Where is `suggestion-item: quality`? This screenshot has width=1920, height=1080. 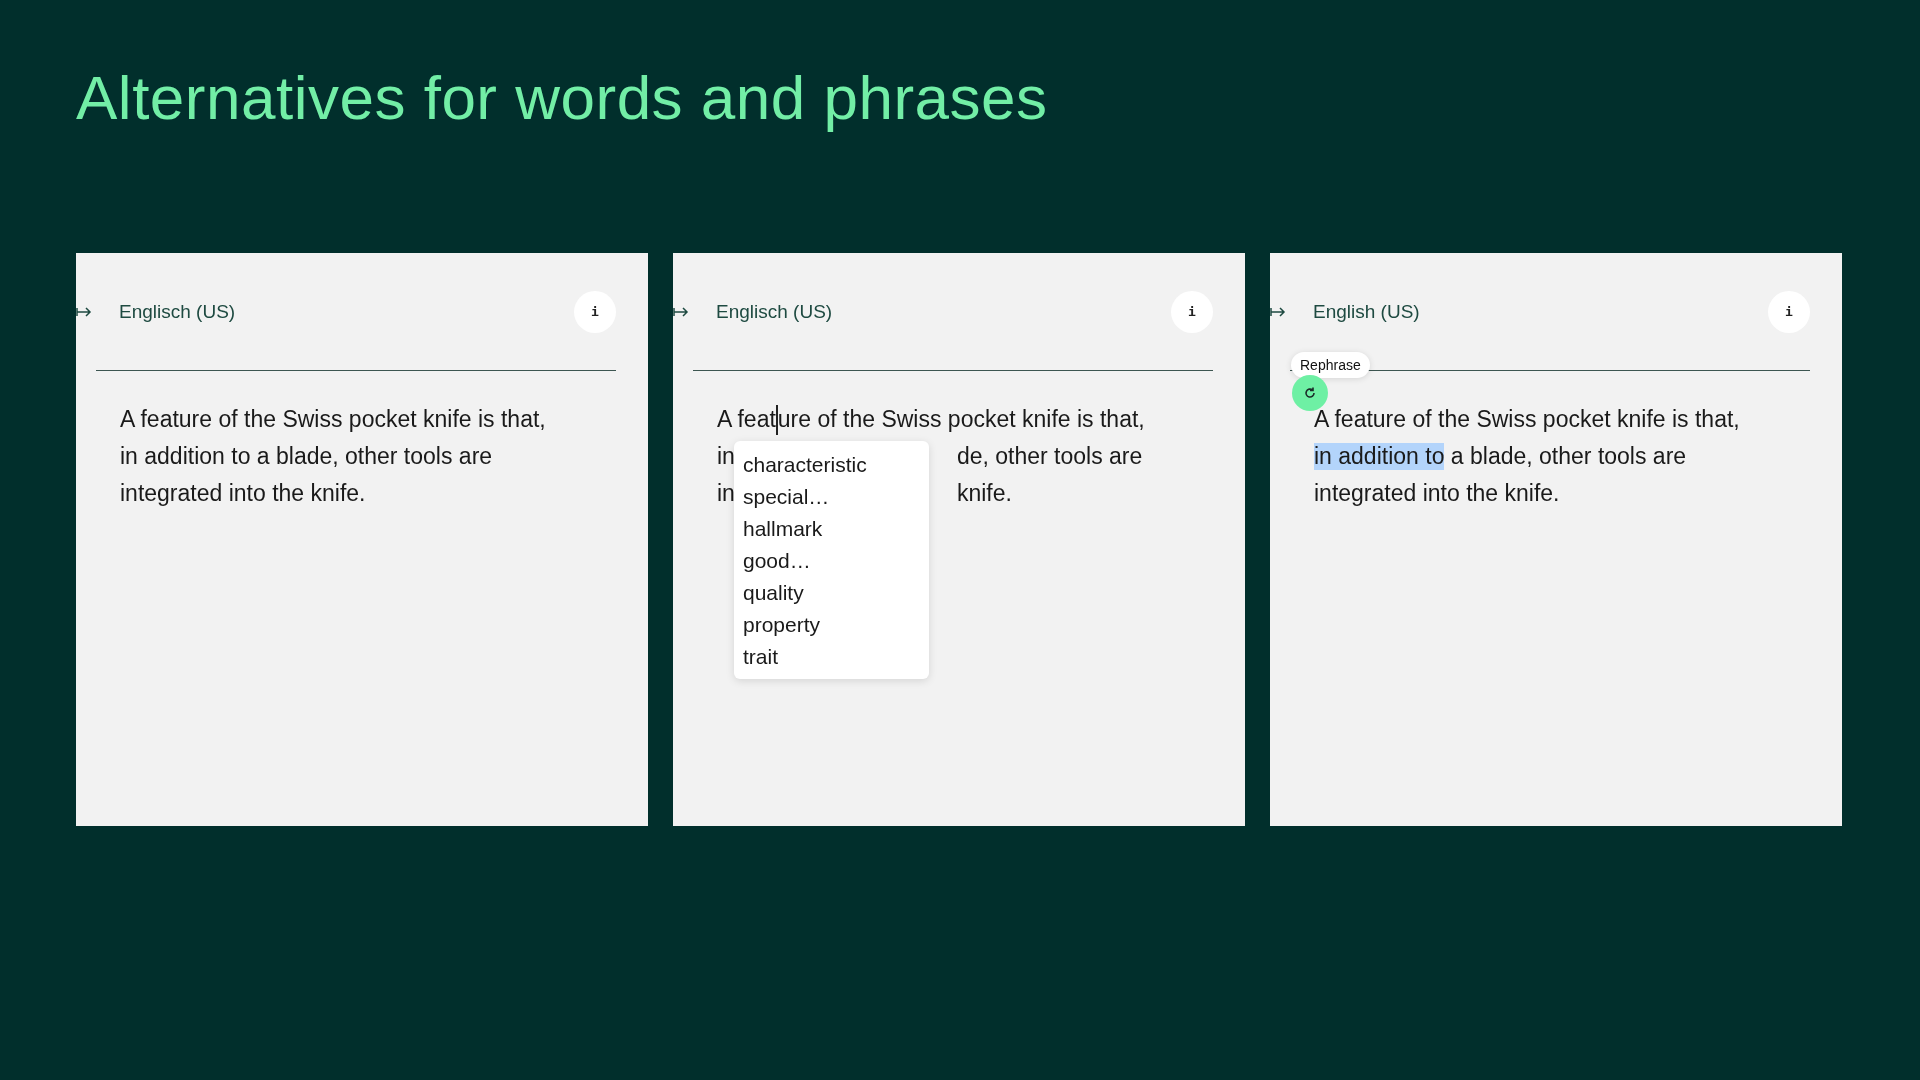 suggestion-item: quality is located at coordinates (836, 593).